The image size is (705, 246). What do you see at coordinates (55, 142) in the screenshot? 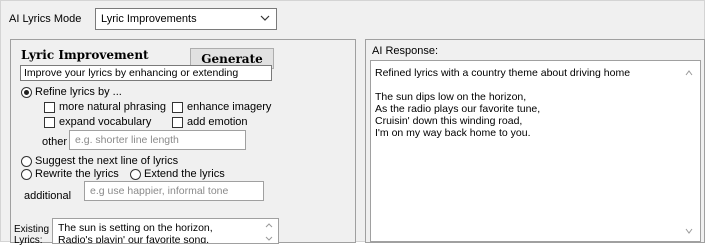
I see `other-label: other` at bounding box center [55, 142].